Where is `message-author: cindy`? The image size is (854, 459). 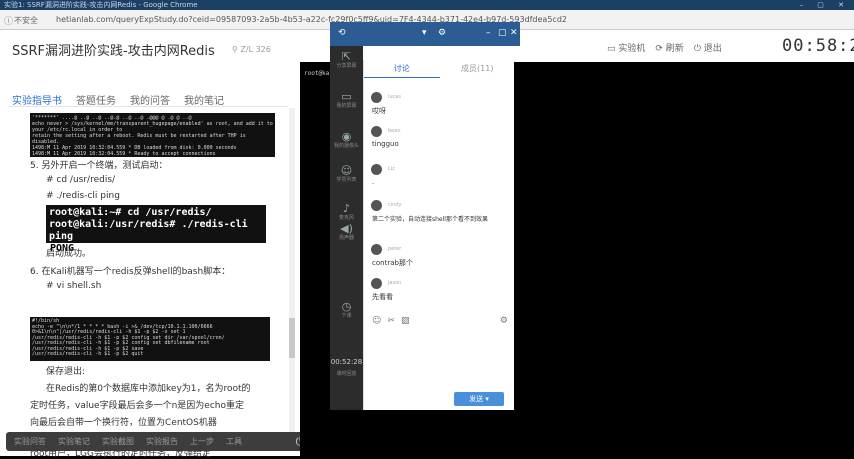 message-author: cindy is located at coordinates (395, 205).